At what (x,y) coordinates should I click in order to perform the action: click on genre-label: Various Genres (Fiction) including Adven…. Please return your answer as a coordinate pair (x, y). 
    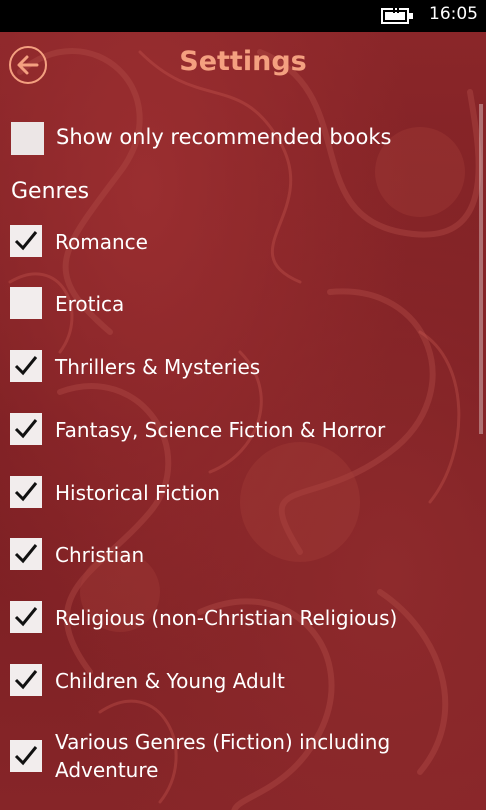
    Looking at the image, I should click on (223, 756).